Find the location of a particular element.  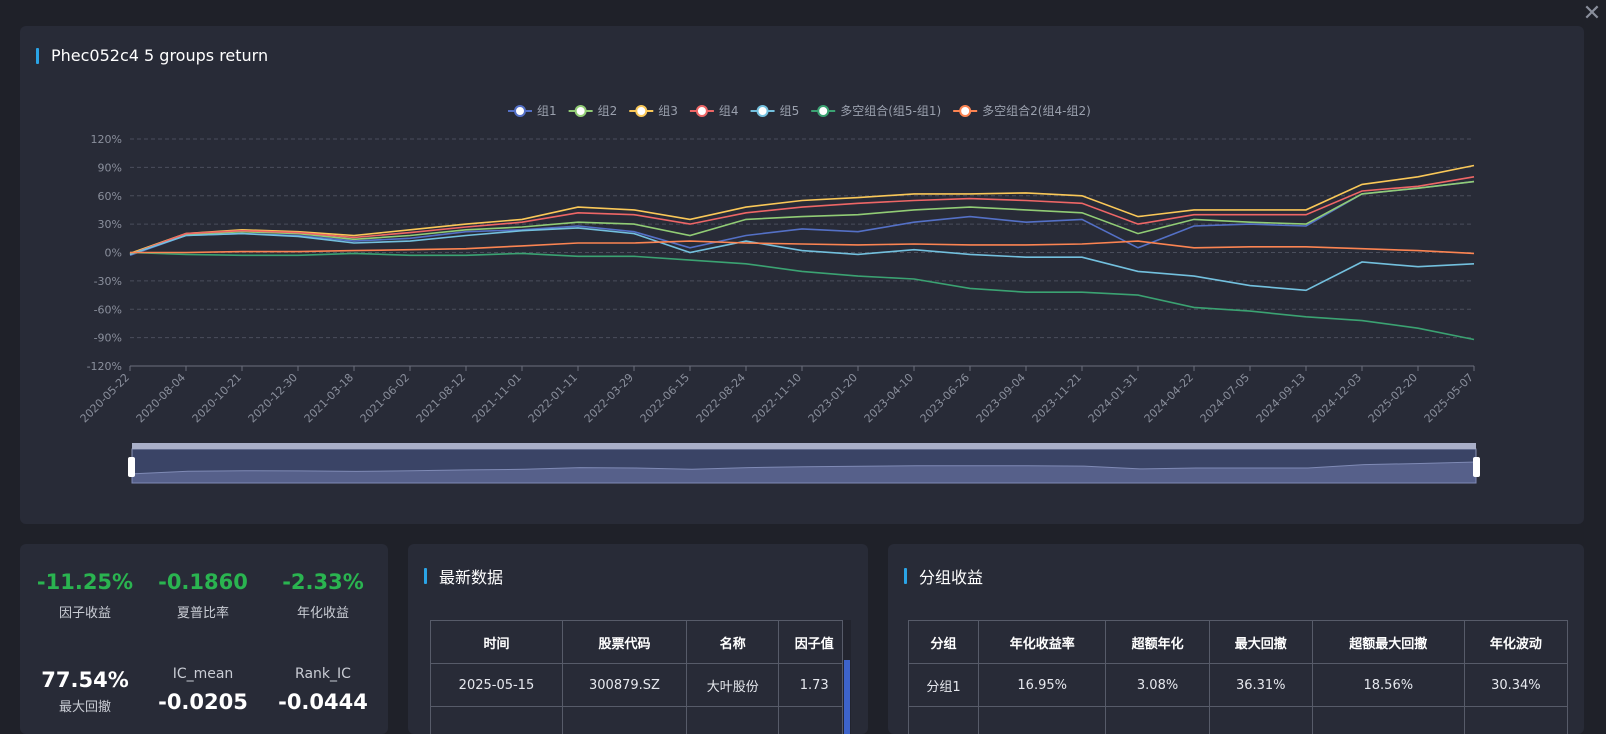

scrollbar-thumb is located at coordinates (847, 697).